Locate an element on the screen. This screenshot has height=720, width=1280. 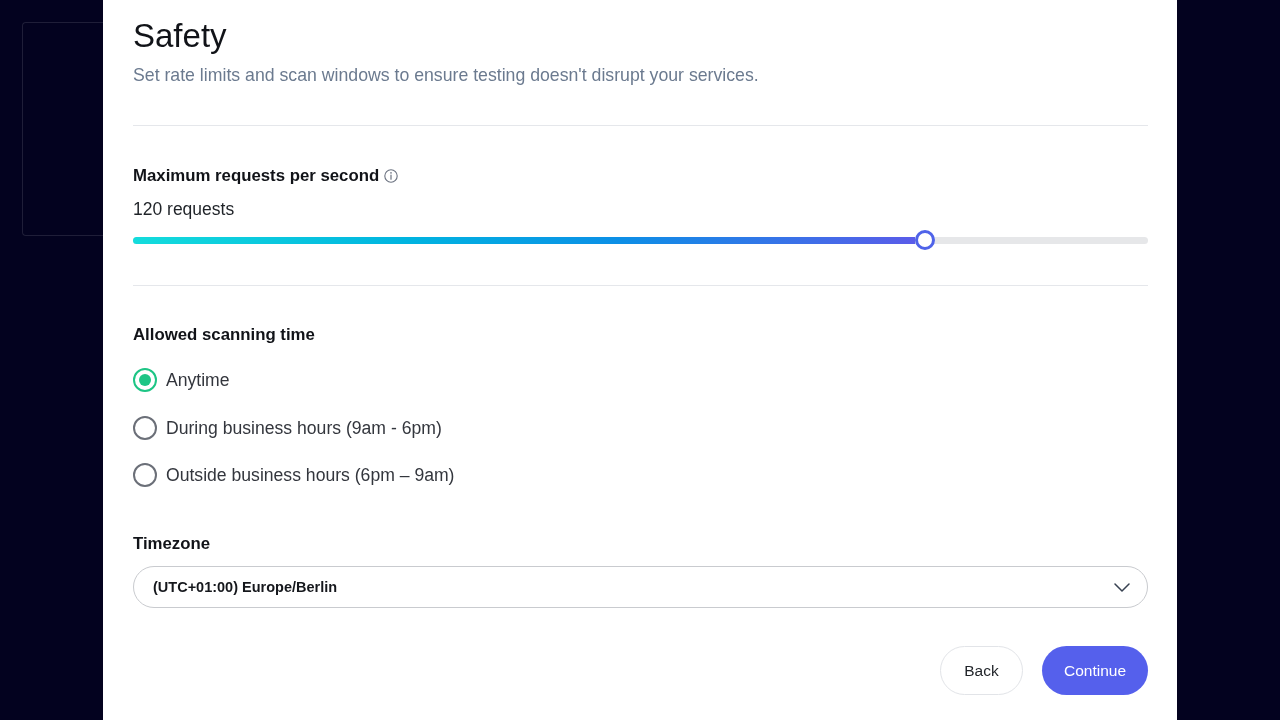
field-label: Maximum requests per second is located at coordinates (256, 176).